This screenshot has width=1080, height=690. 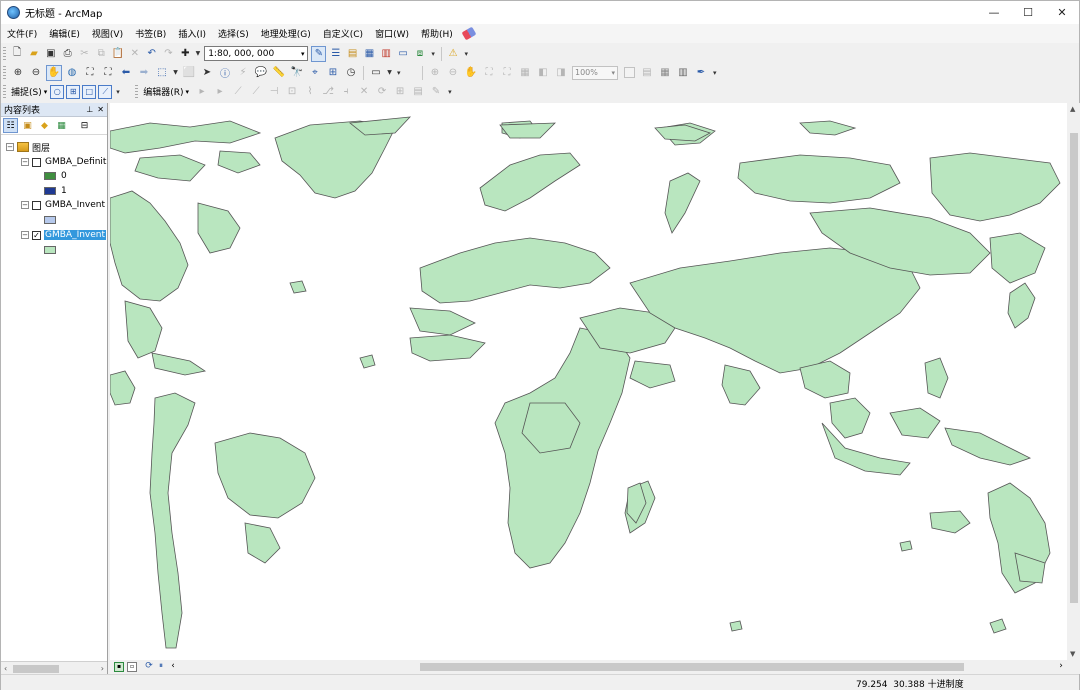 I want to click on toc-horizontal-scrollbar: ‹ ›, so click(x=54, y=668).